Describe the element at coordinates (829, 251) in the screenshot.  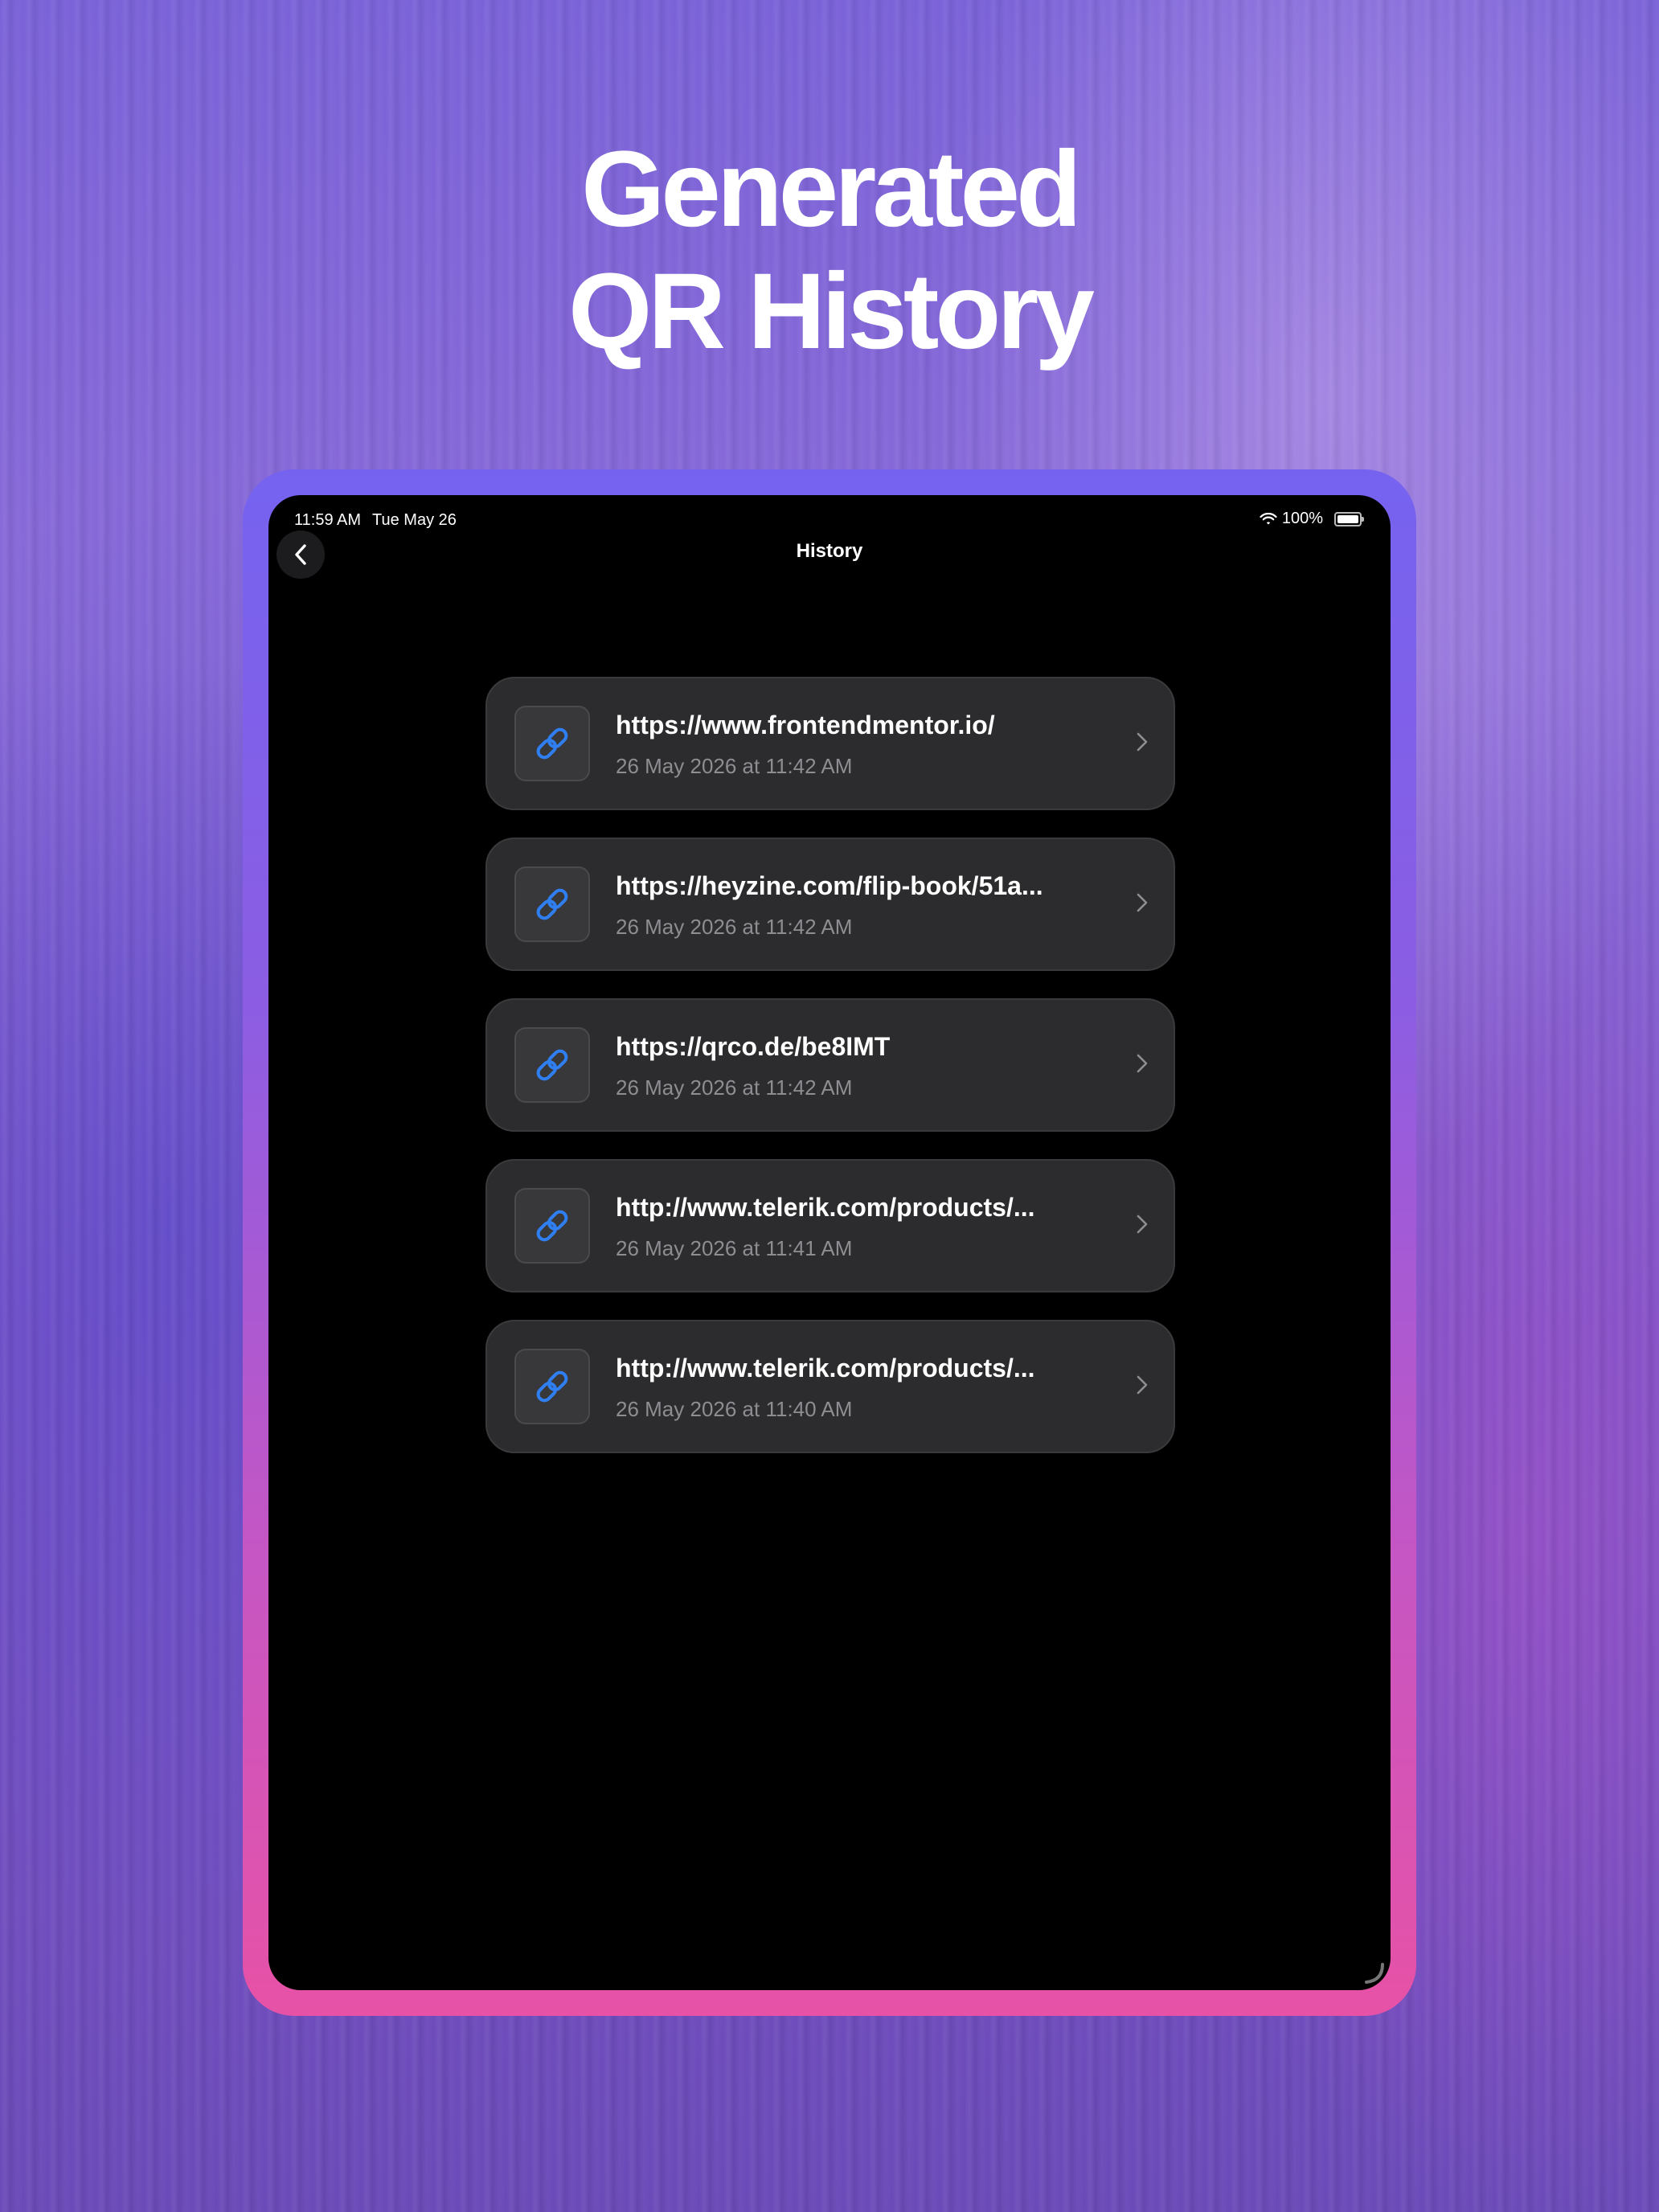
I see `hero-title: Generated QR History` at that location.